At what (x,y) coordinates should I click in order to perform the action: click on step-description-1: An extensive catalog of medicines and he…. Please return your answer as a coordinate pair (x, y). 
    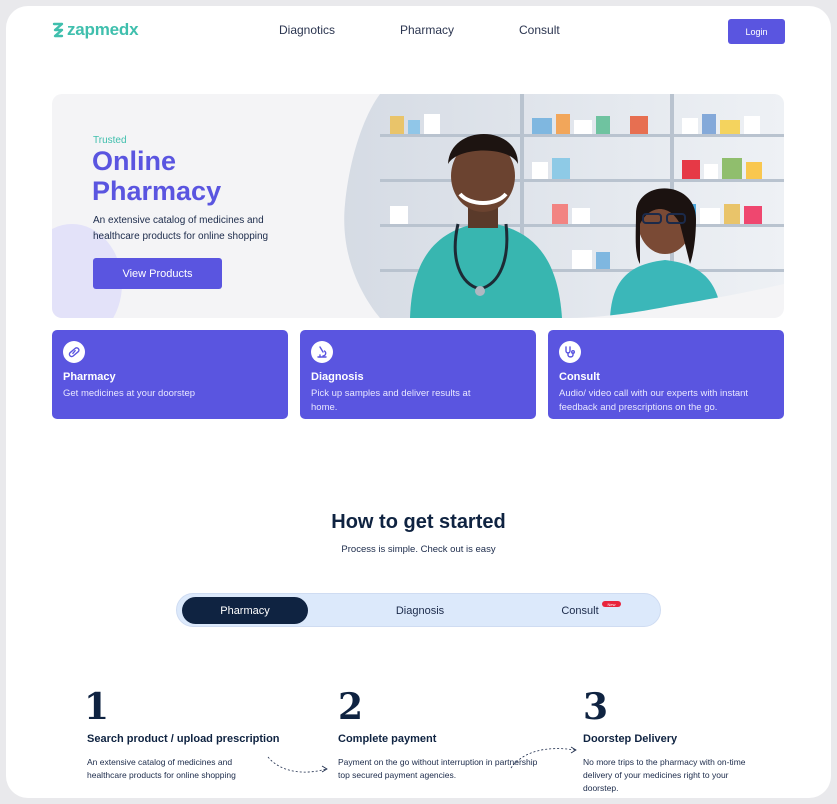
    Looking at the image, I should click on (161, 768).